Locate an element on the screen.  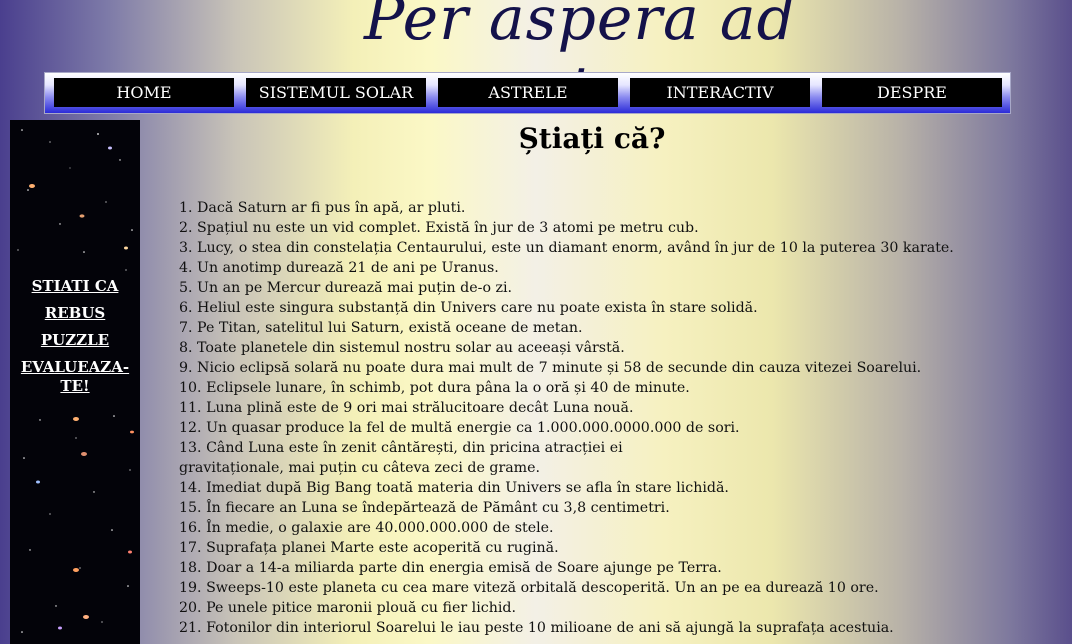
nav-astrele: ASTRELE is located at coordinates (528, 92).